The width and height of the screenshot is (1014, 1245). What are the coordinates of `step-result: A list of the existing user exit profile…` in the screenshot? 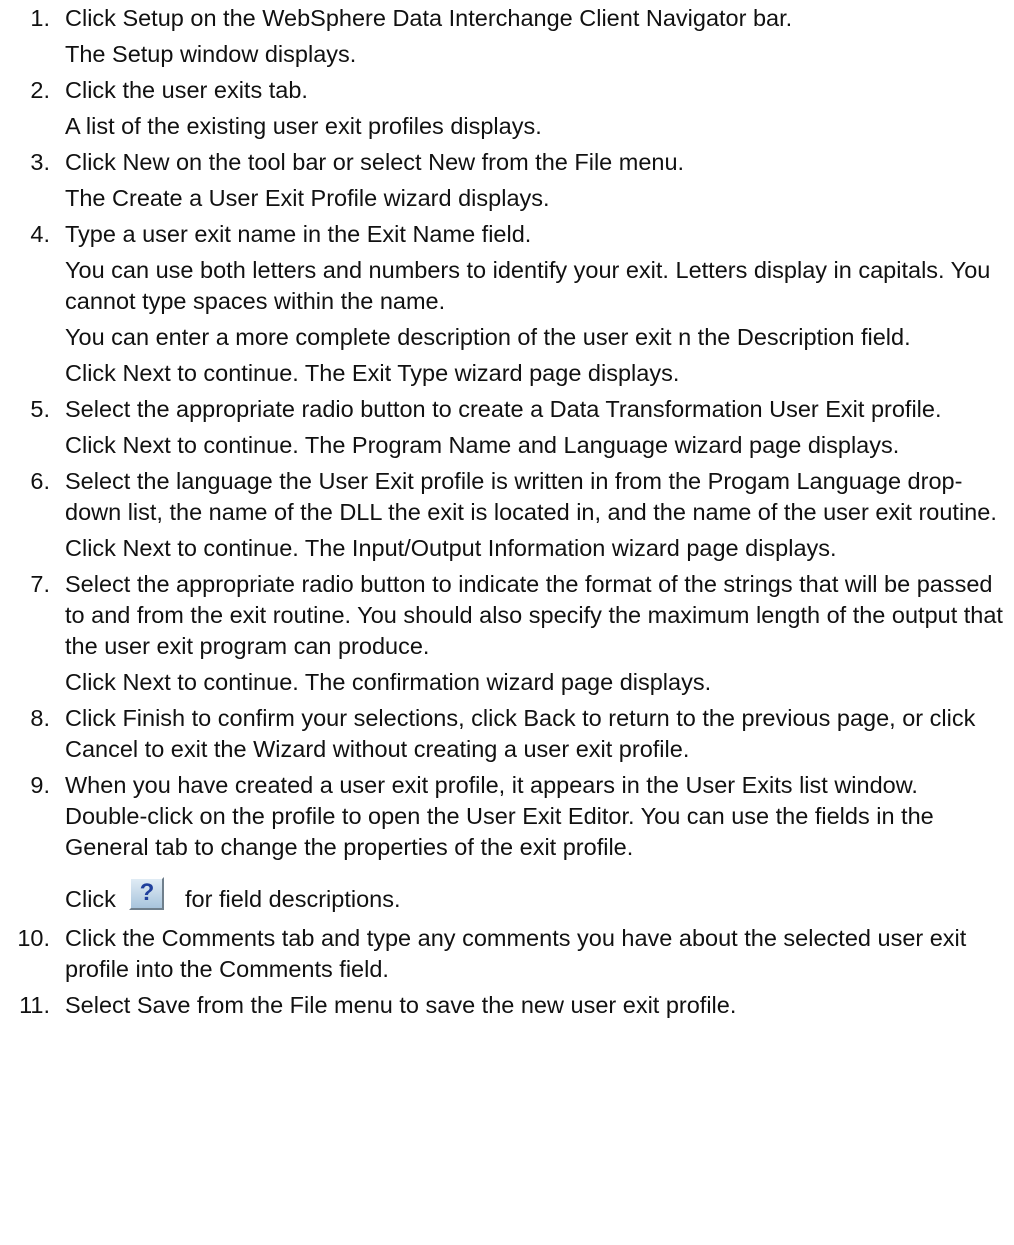 It's located at (303, 126).